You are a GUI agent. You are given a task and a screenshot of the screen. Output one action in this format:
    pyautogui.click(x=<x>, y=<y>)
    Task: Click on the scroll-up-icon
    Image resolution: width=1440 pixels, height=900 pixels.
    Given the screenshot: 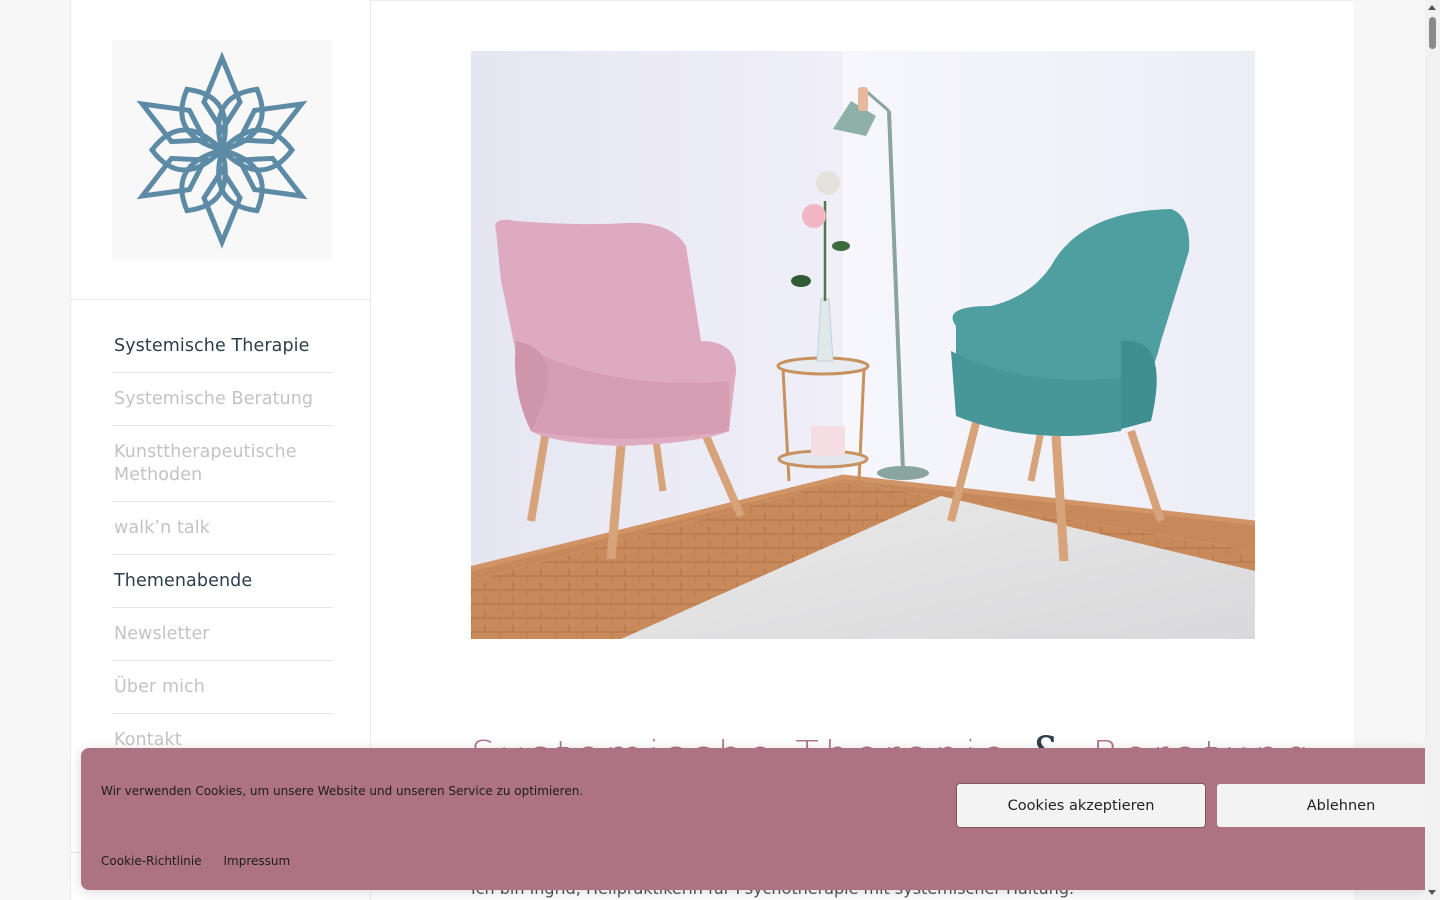 What is the action you would take?
    pyautogui.click(x=1432, y=7)
    